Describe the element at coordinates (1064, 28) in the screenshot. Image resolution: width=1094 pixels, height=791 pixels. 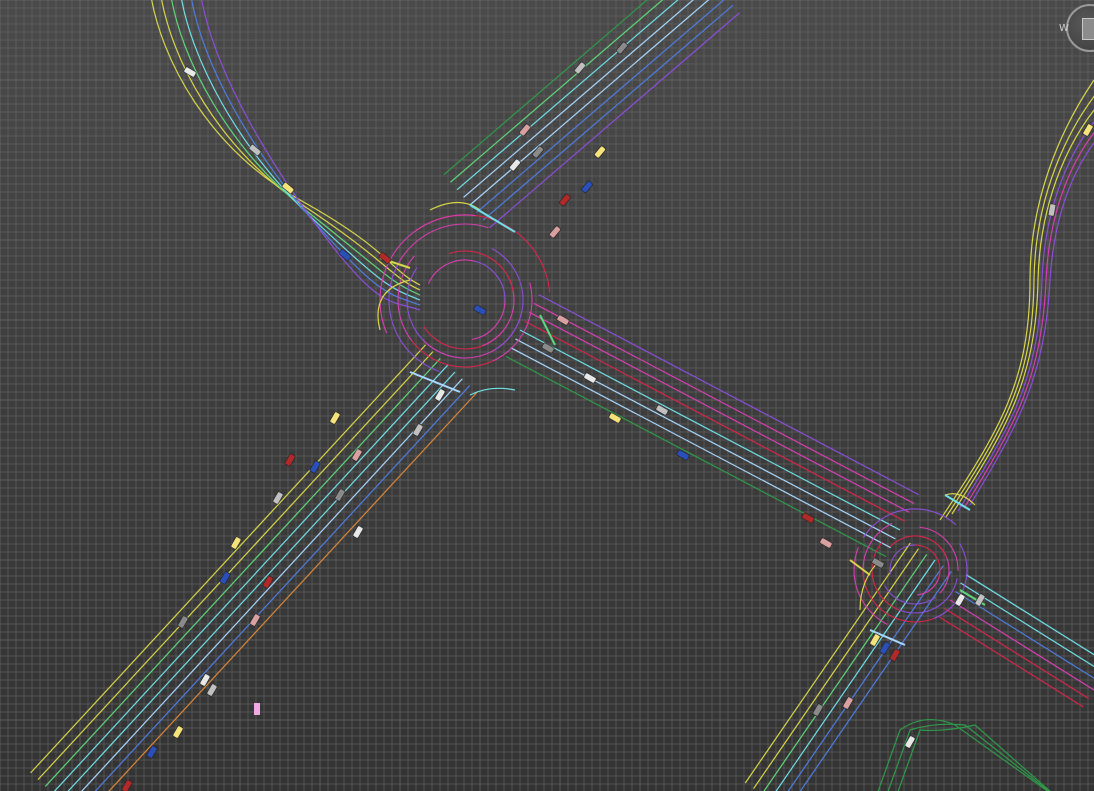
I see `viewcube-compass-label: W` at that location.